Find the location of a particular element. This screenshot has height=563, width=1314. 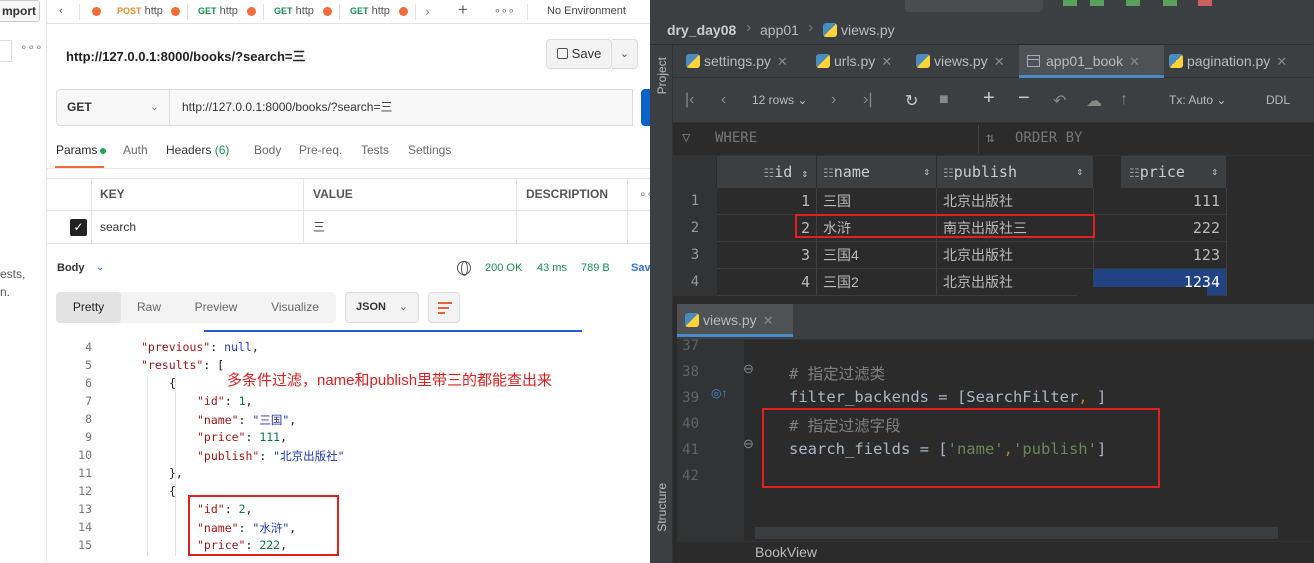

project-tool-tab: Project is located at coordinates (662, 75).